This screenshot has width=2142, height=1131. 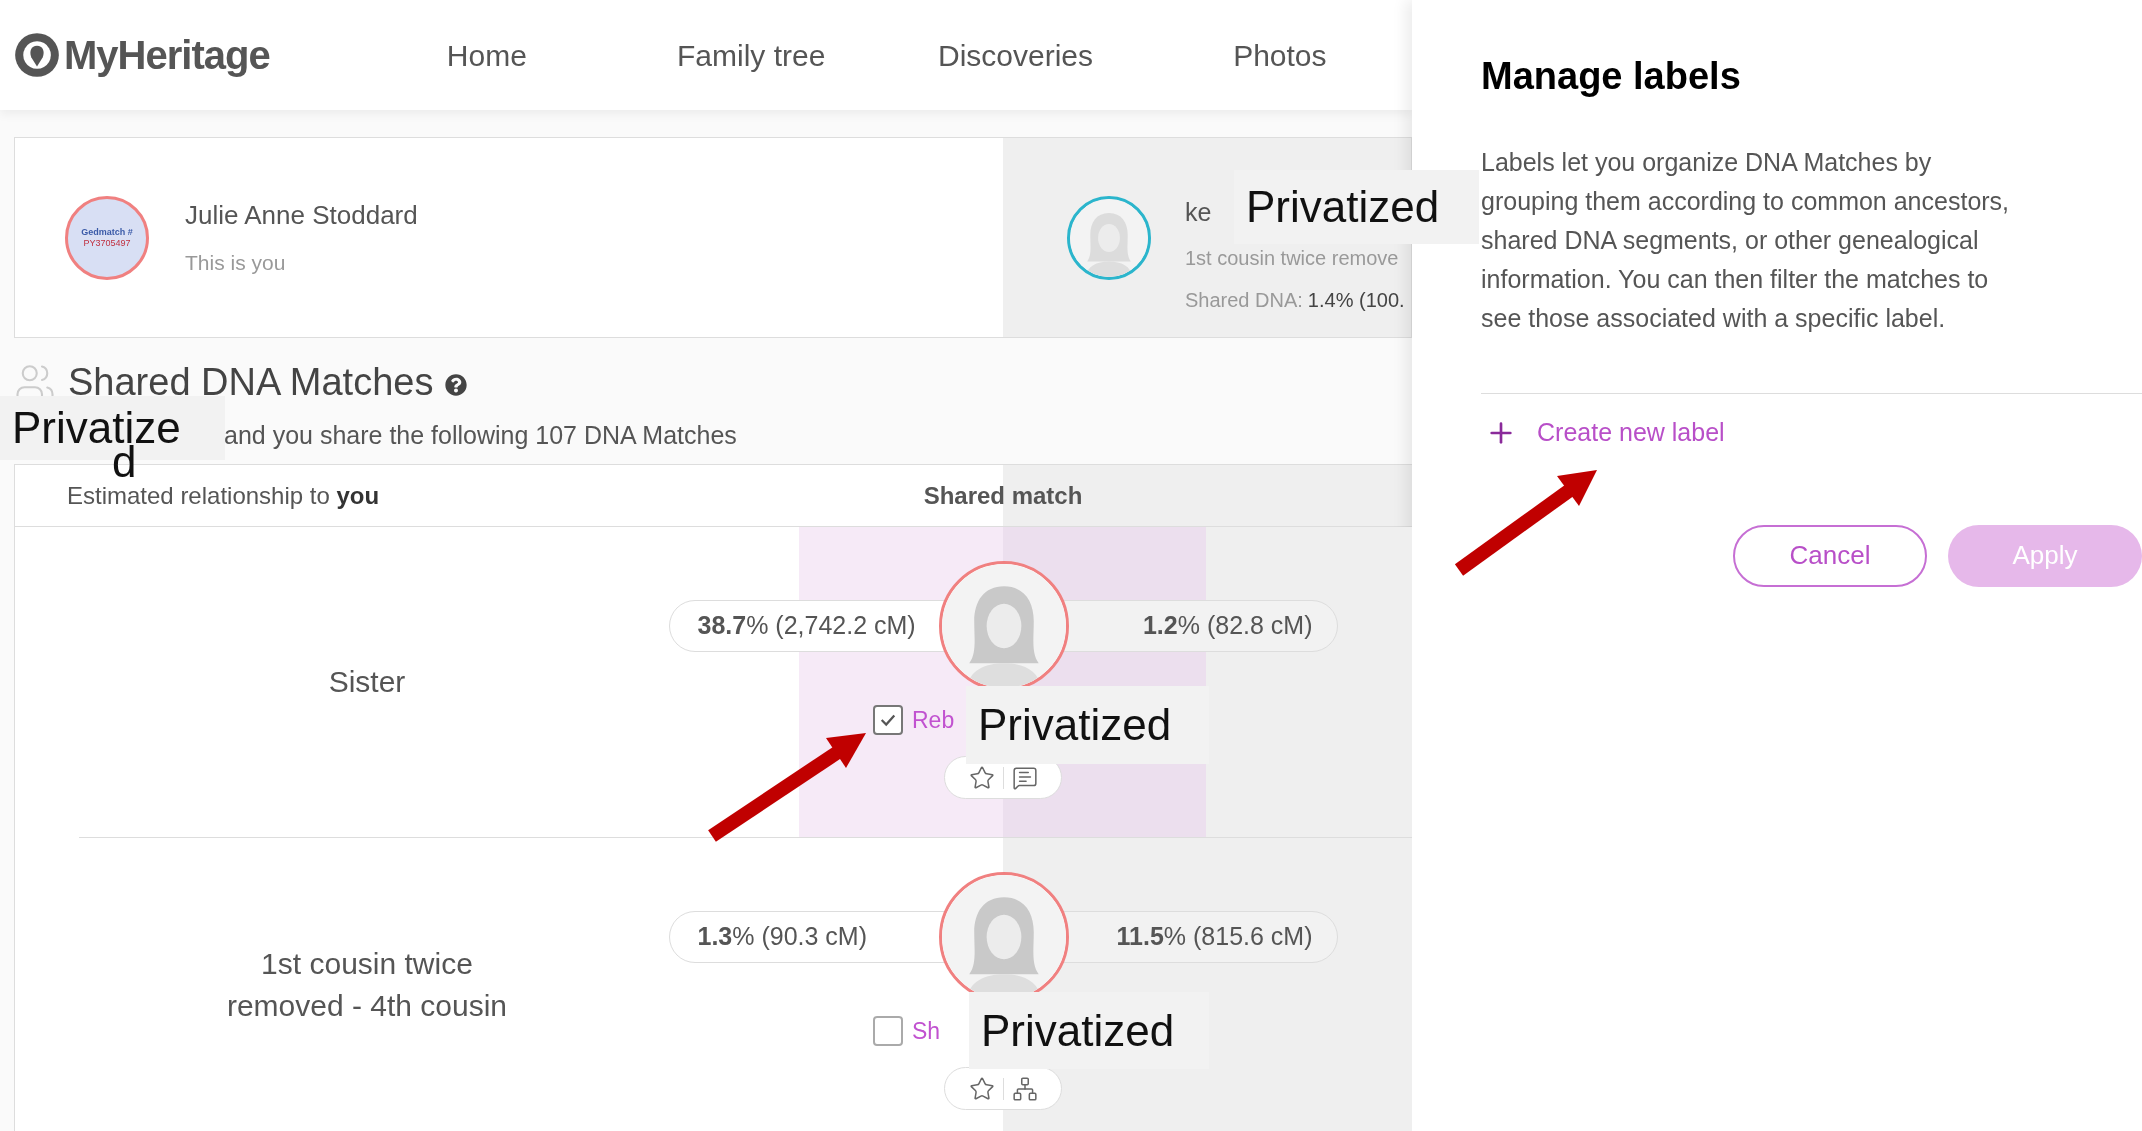 I want to click on nav-link: Family tree, so click(x=751, y=55).